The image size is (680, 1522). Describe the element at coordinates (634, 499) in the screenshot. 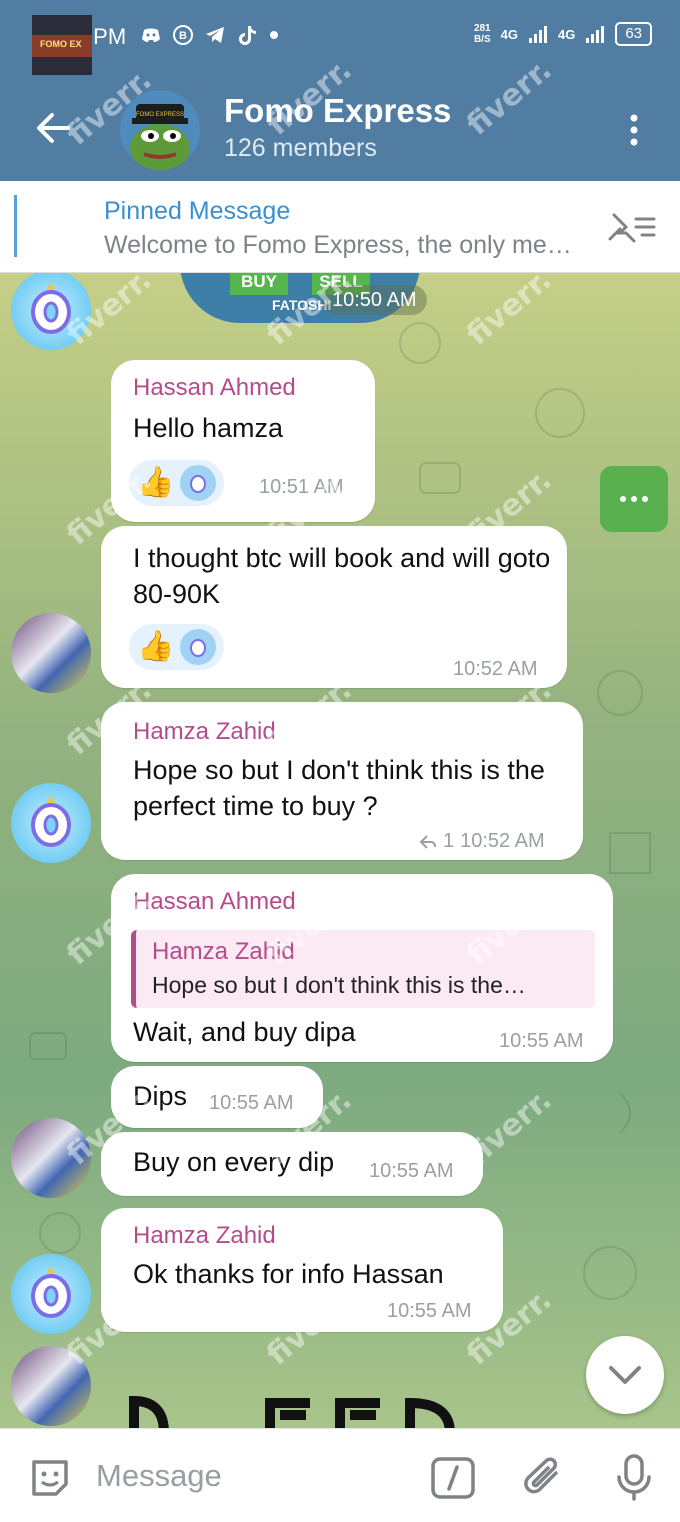

I see `bot-menu-button` at that location.